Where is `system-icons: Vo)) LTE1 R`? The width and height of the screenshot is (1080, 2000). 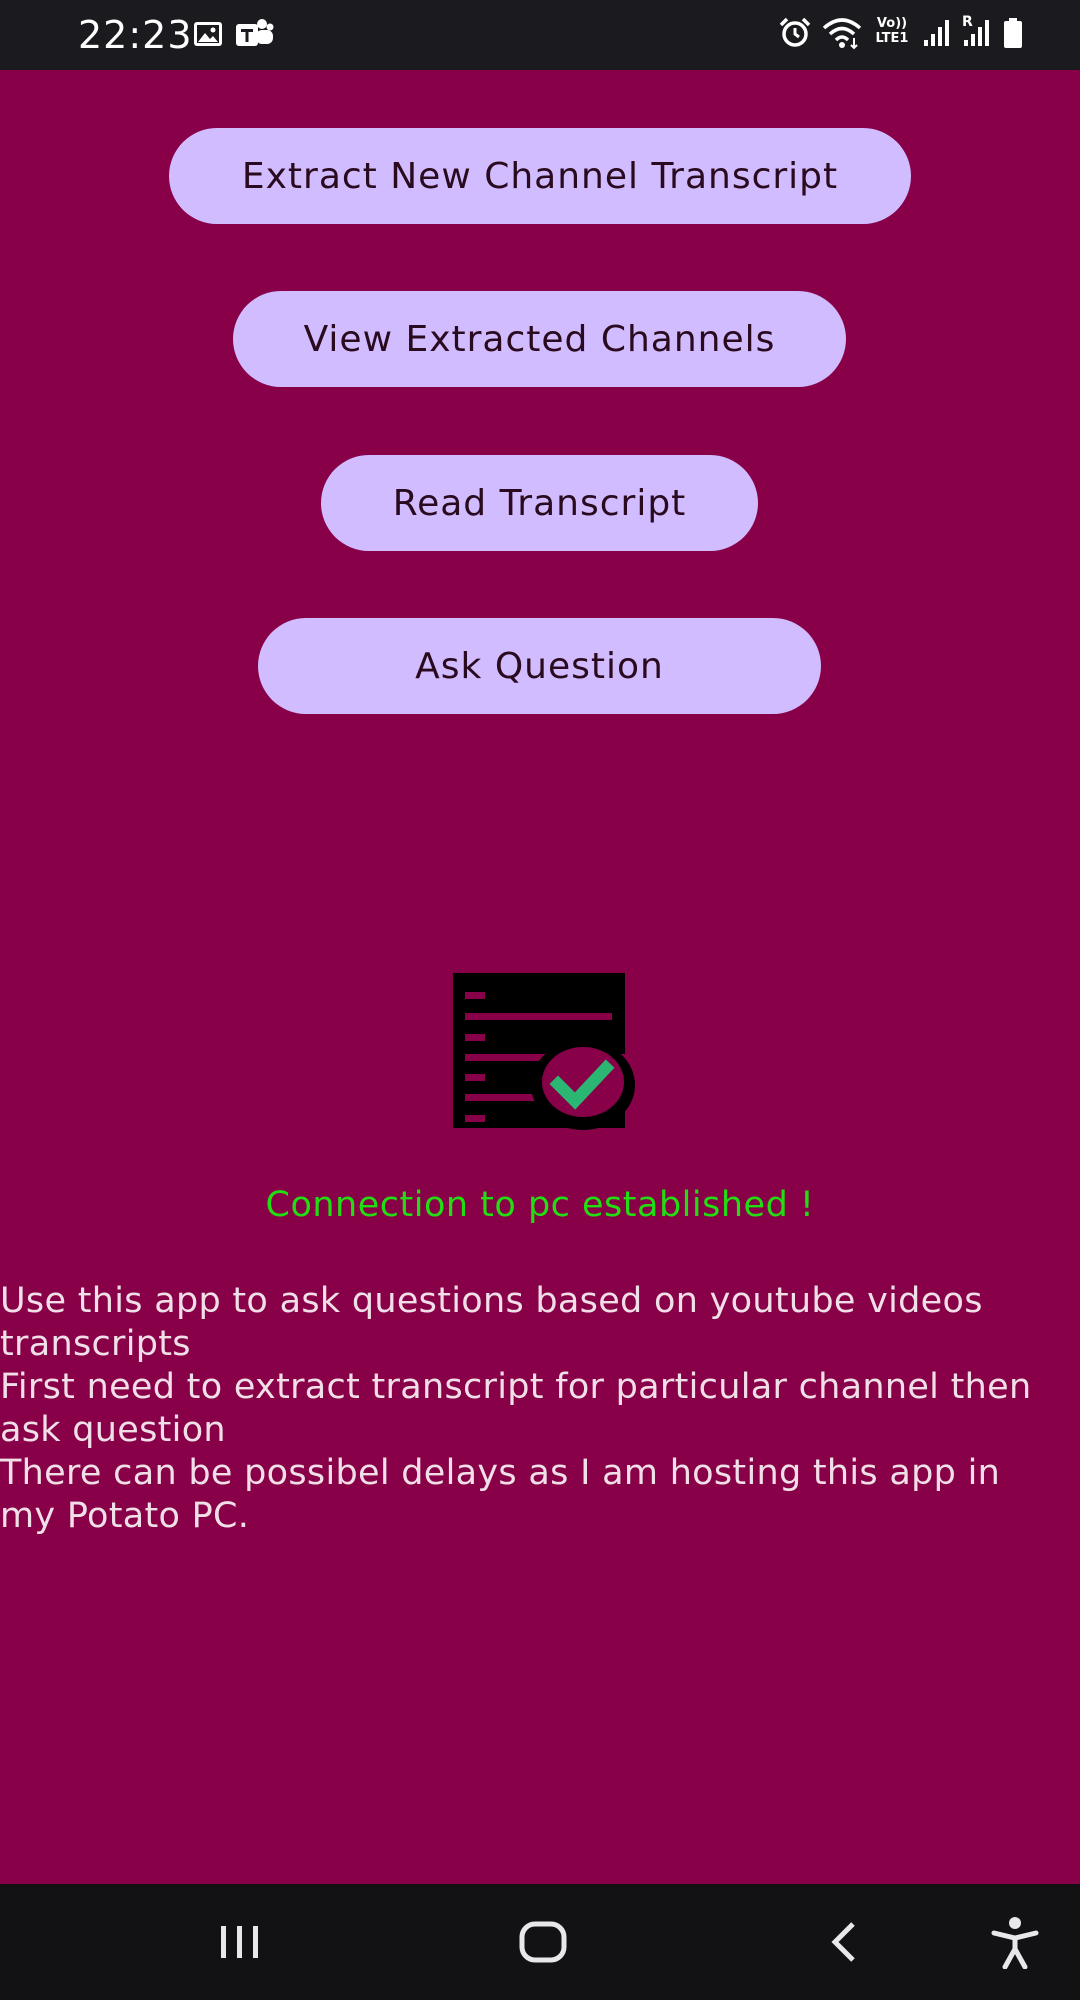
system-icons: Vo)) LTE1 R is located at coordinates (901, 32).